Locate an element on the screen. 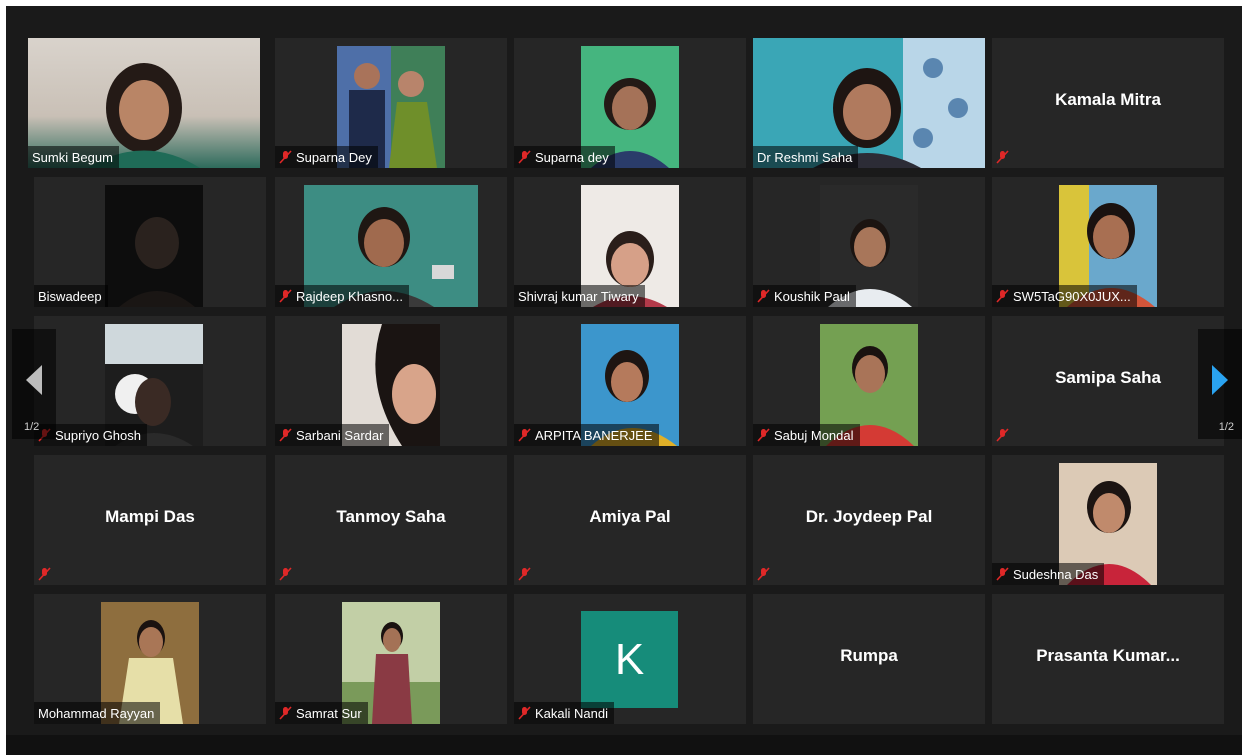  participant-name: Biswadeep is located at coordinates (70, 296).